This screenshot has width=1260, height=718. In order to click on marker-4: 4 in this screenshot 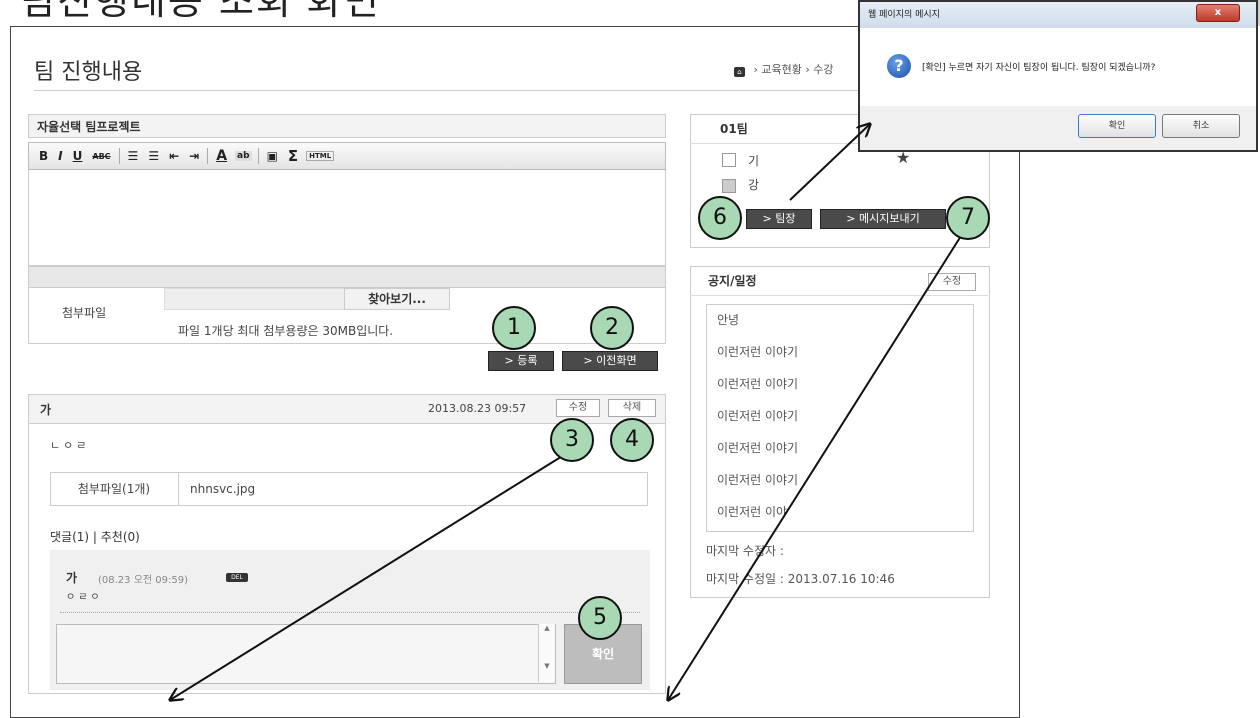, I will do `click(632, 440)`.